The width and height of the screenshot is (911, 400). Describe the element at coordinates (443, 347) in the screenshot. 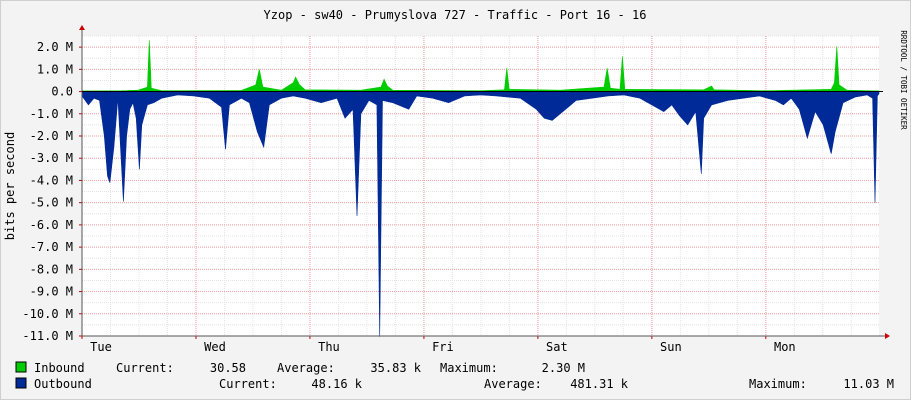

I see `x-tick-label: Fri` at that location.